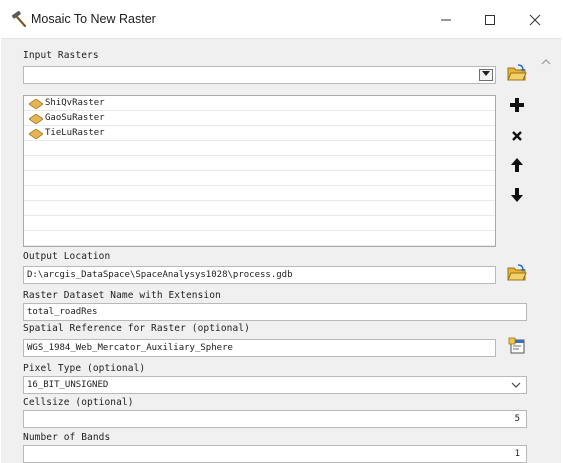 This screenshot has height=463, width=563. I want to click on number-of-bands-field: 1, so click(275, 454).